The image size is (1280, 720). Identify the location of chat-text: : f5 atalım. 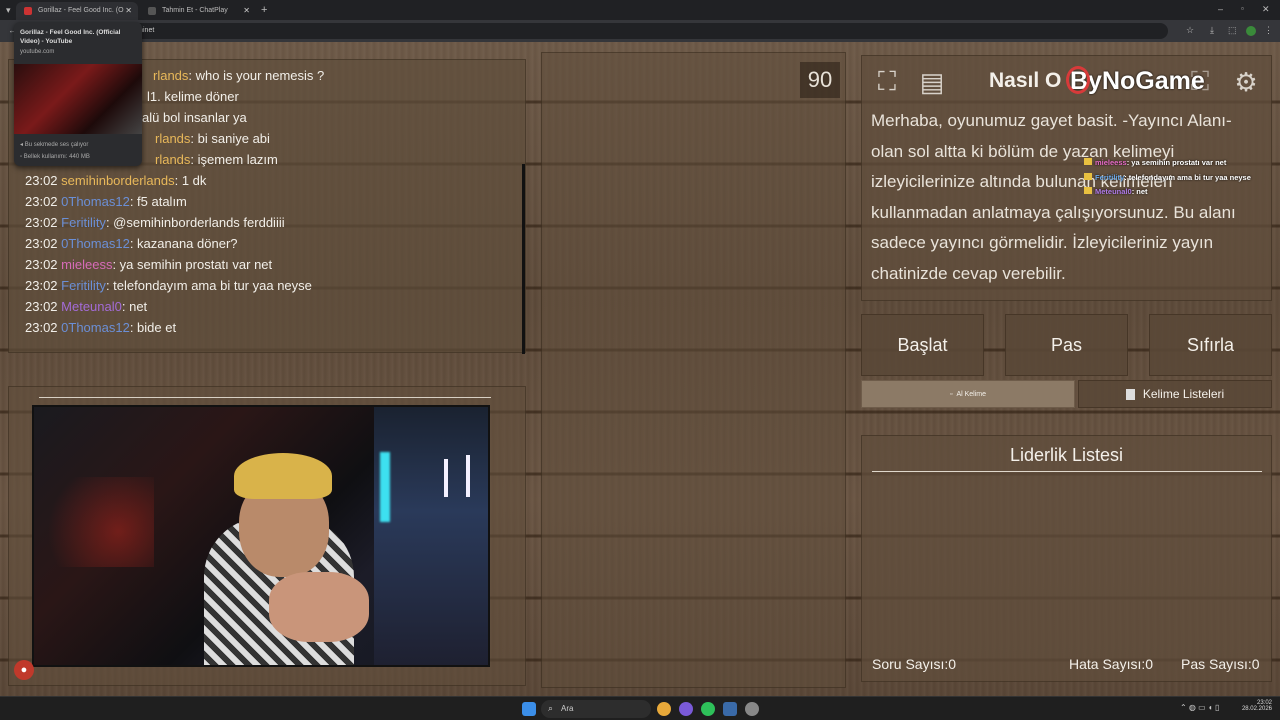
(158, 201).